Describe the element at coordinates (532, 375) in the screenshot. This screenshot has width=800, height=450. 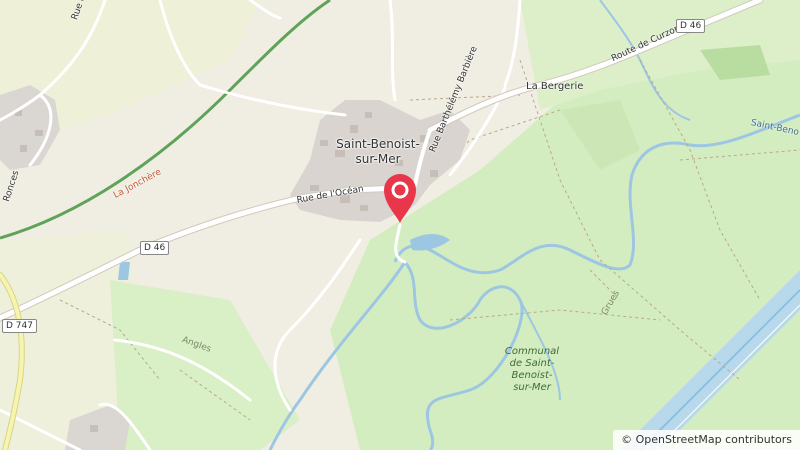
I see `park-label-line3: Benoist-` at that location.